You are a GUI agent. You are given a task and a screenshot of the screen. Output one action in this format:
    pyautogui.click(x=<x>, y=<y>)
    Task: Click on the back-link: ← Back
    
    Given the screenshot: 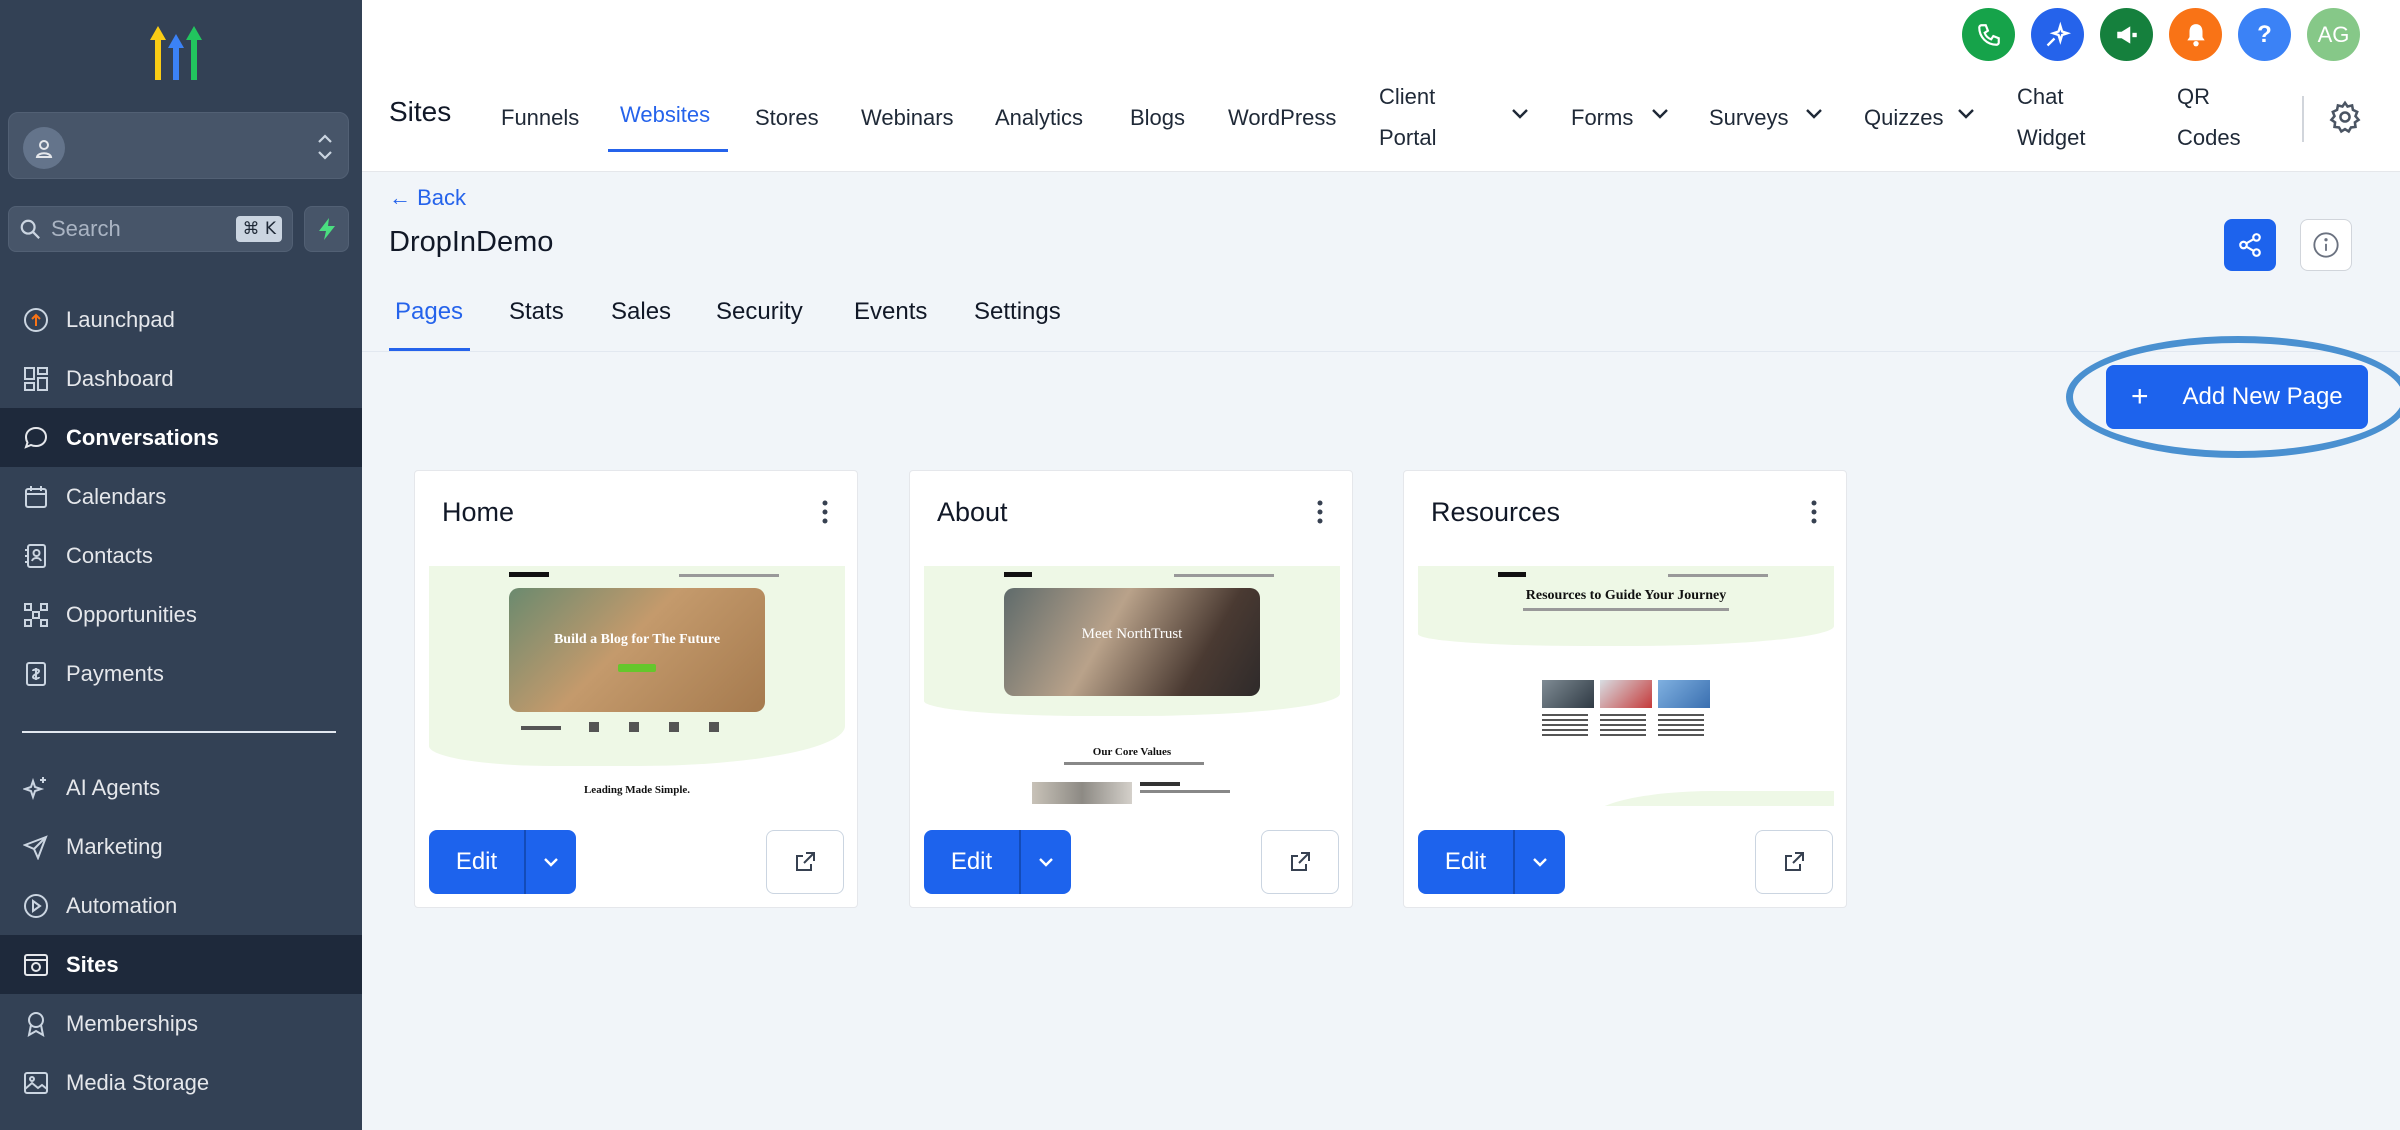 What is the action you would take?
    pyautogui.click(x=427, y=198)
    